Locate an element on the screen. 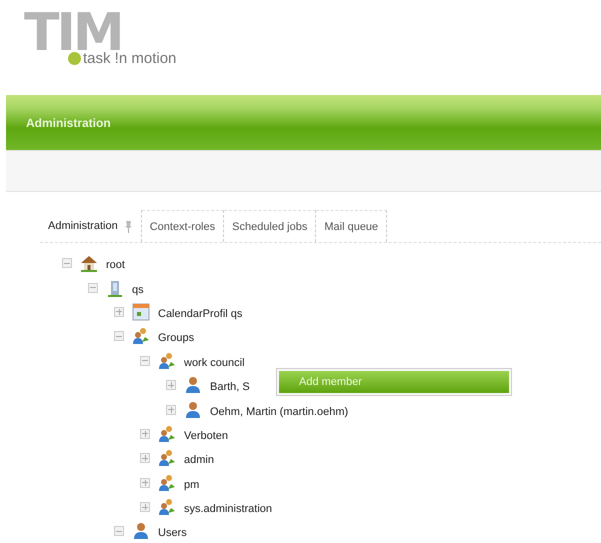  tree-item: Barth, S is located at coordinates (230, 385).